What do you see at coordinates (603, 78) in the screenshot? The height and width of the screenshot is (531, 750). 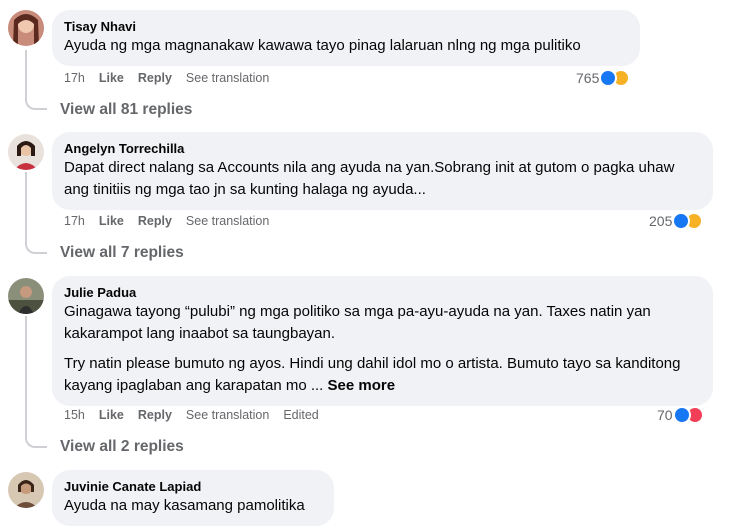 I see `reaction-summary: 765` at bounding box center [603, 78].